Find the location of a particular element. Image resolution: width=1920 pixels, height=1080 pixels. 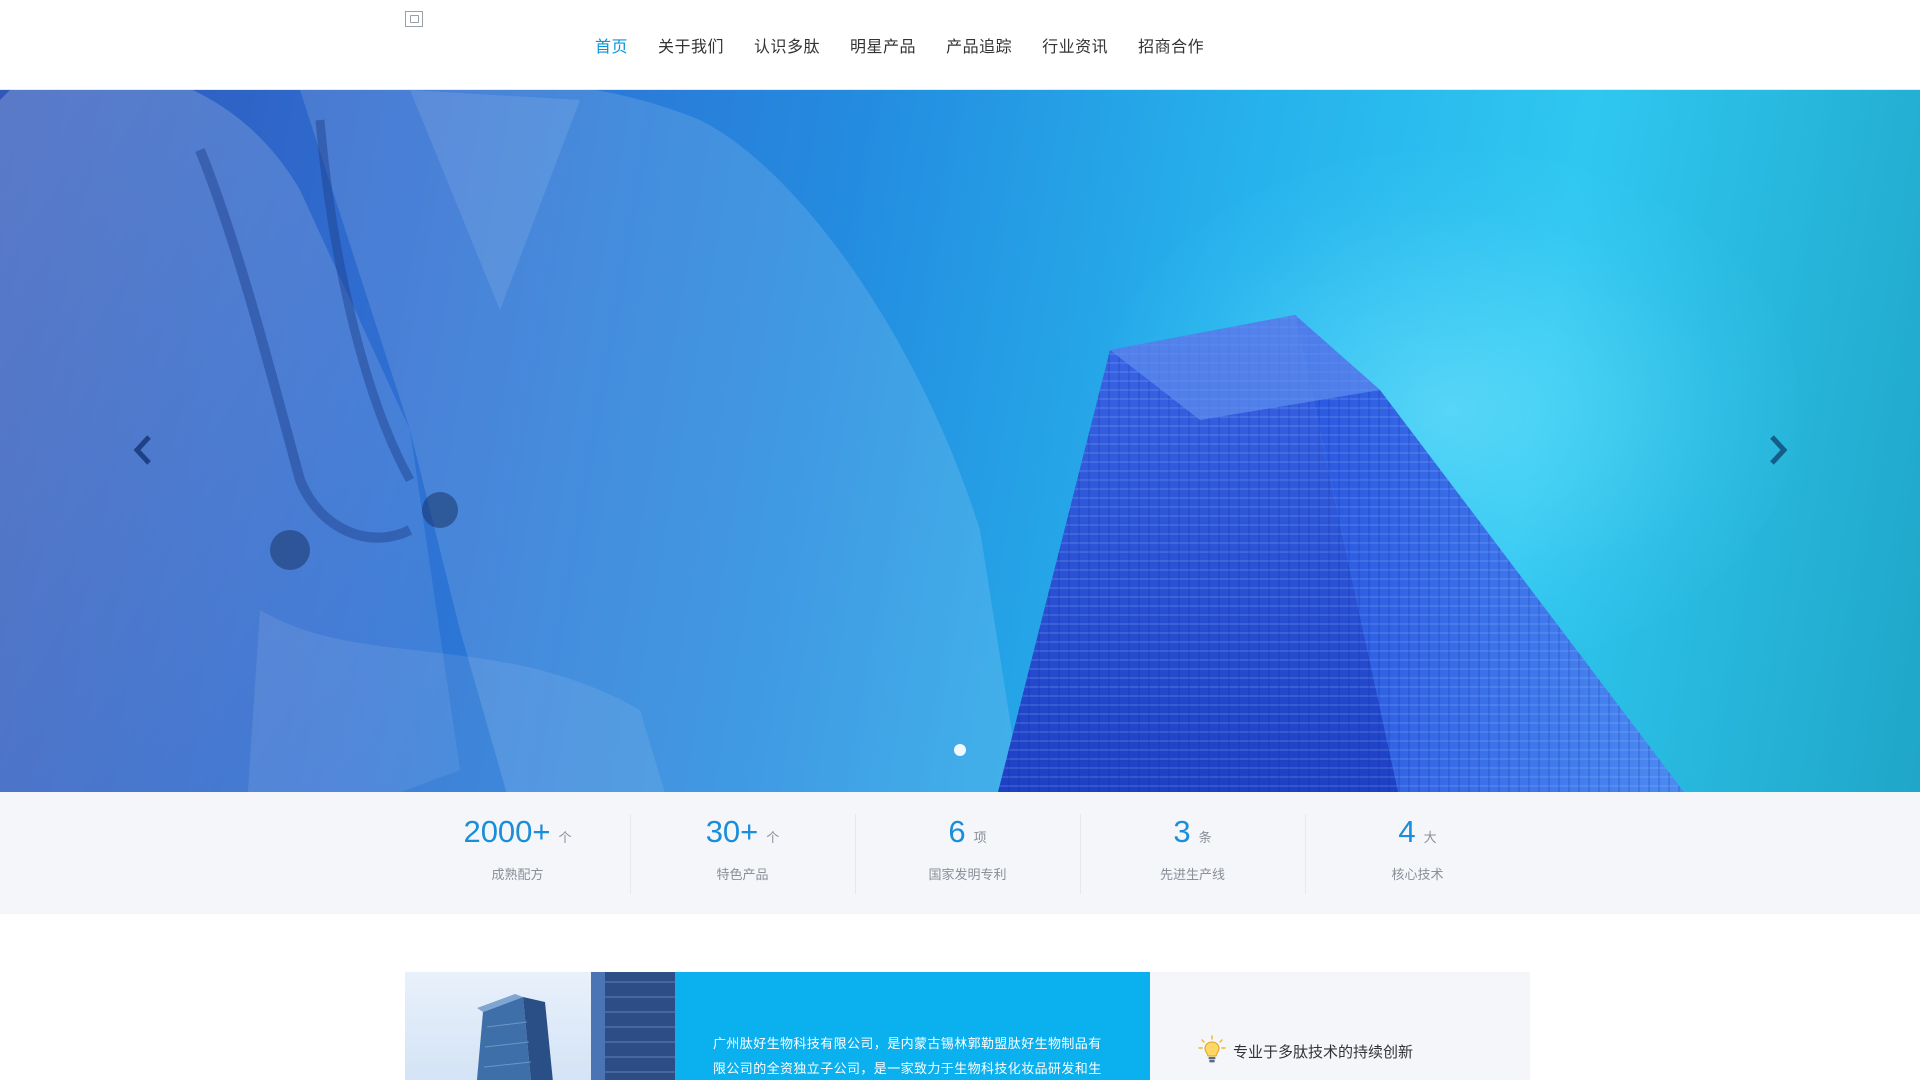

stat-item: 3条 先进生产线 is located at coordinates (1192, 853).